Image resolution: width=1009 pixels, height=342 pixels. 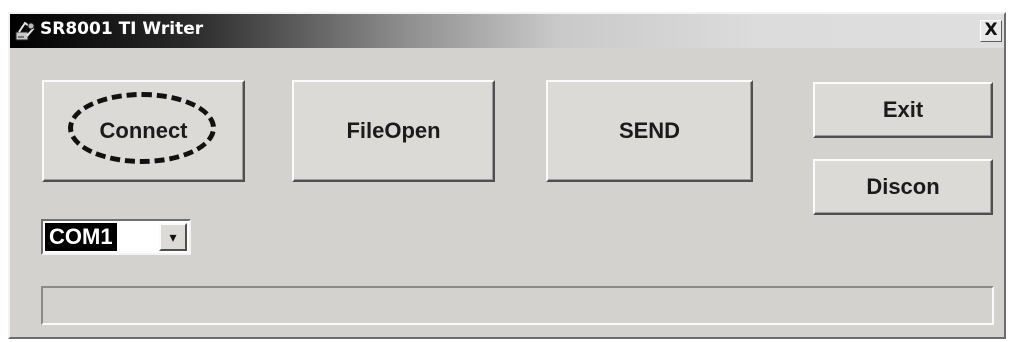 I want to click on chevron-down-icon: ▾, so click(x=173, y=237).